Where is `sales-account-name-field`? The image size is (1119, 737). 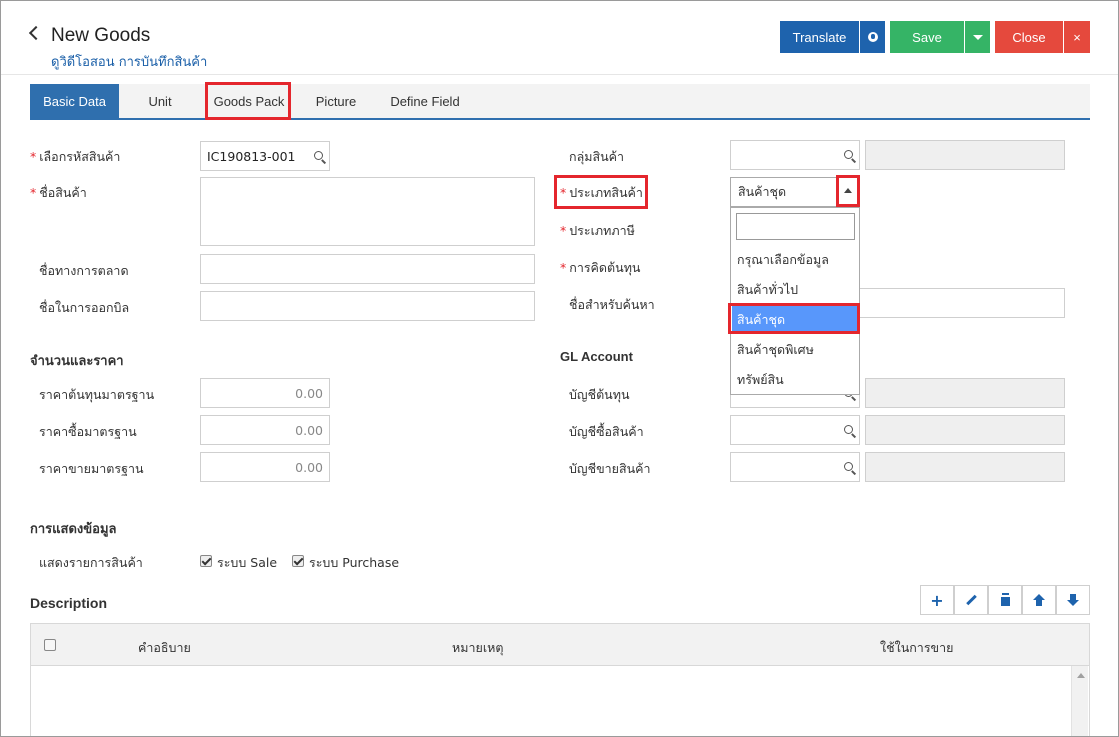 sales-account-name-field is located at coordinates (965, 467).